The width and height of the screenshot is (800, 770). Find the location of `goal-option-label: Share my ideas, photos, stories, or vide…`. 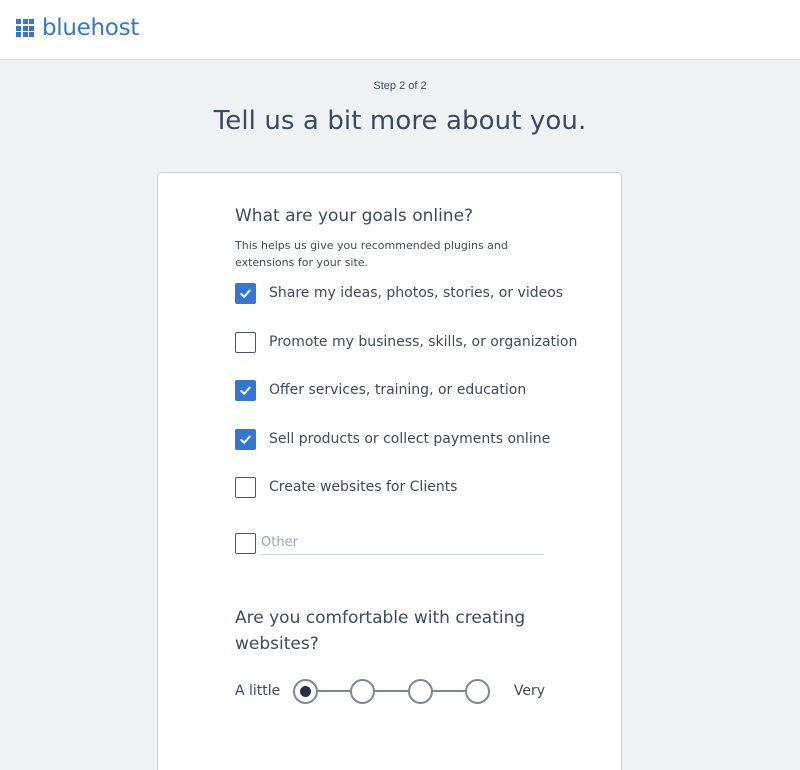

goal-option-label: Share my ideas, photos, stories, or vide… is located at coordinates (416, 293).